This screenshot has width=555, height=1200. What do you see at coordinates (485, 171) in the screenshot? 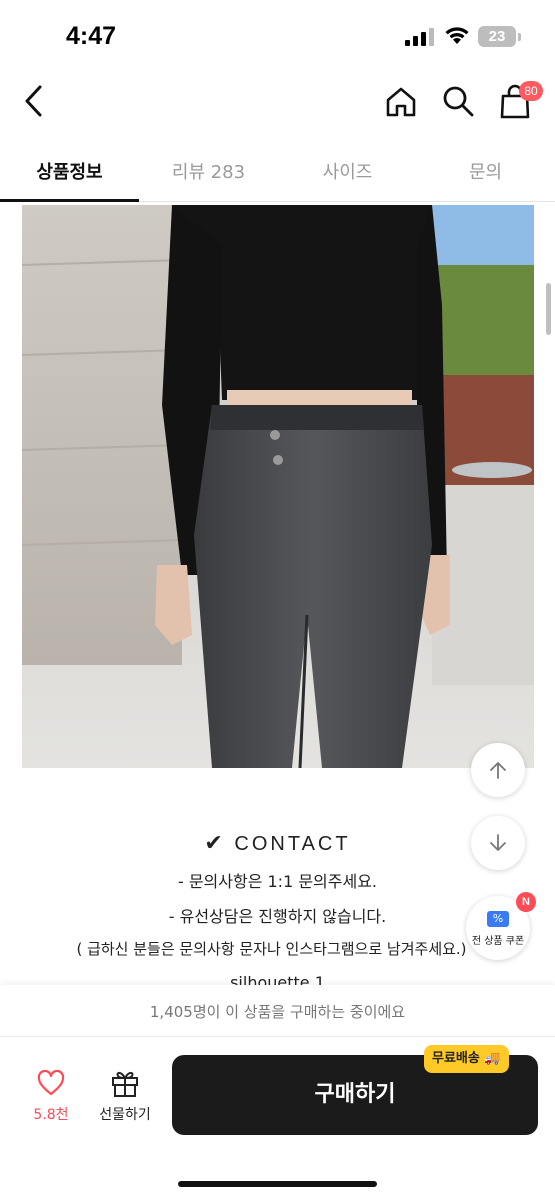
I see `tab-inquiry: 문의` at bounding box center [485, 171].